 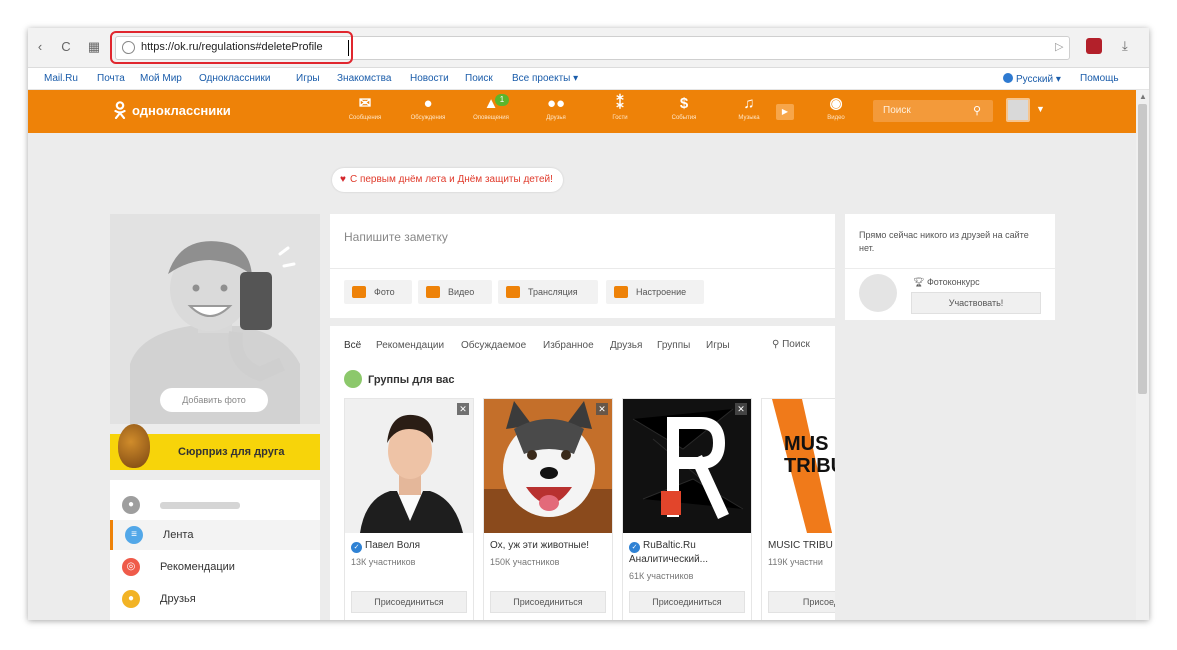 What do you see at coordinates (343, 179) in the screenshot?
I see `heart-icon: ♥` at bounding box center [343, 179].